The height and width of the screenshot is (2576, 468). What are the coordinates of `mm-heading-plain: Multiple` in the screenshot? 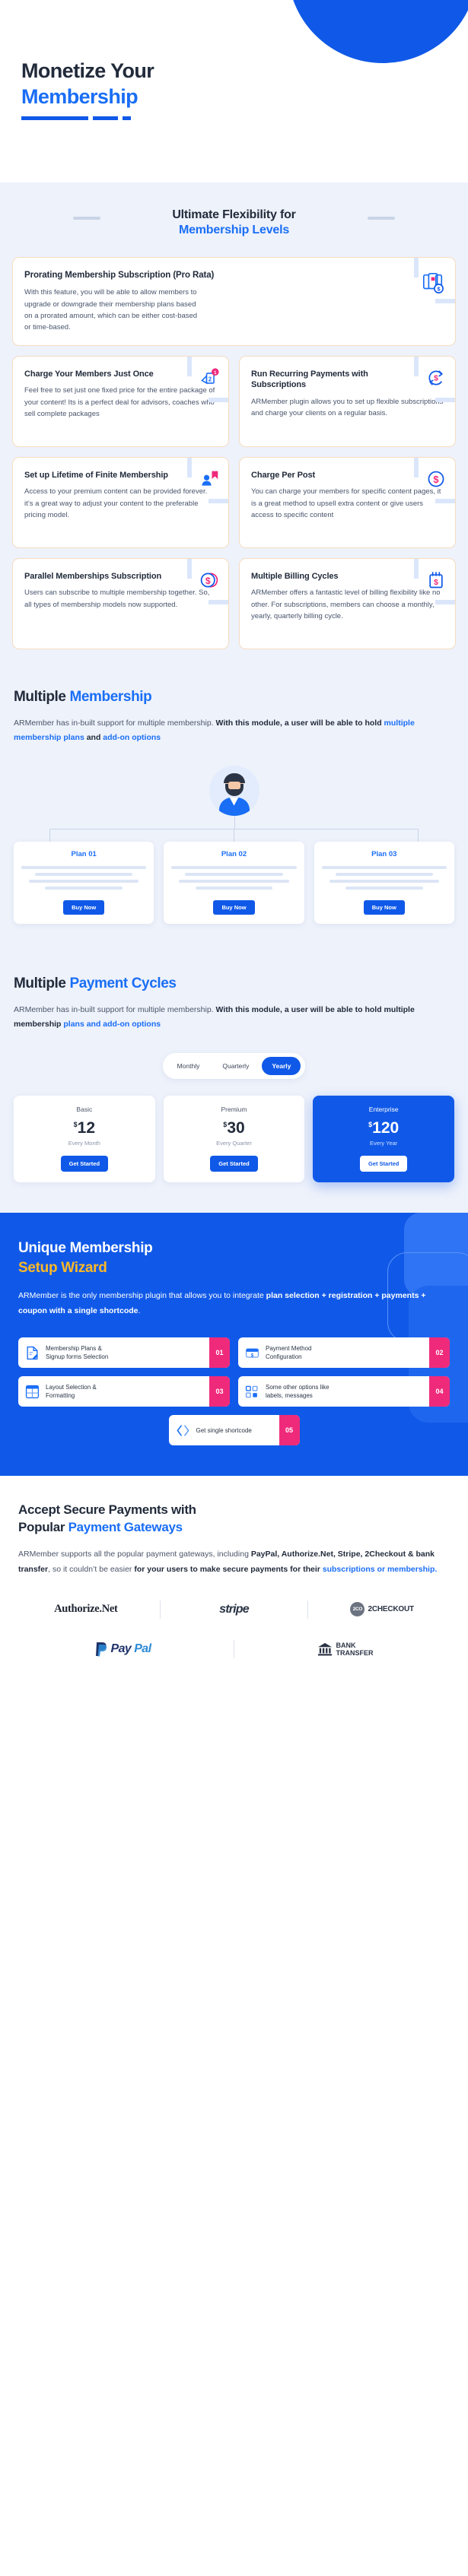 It's located at (42, 697).